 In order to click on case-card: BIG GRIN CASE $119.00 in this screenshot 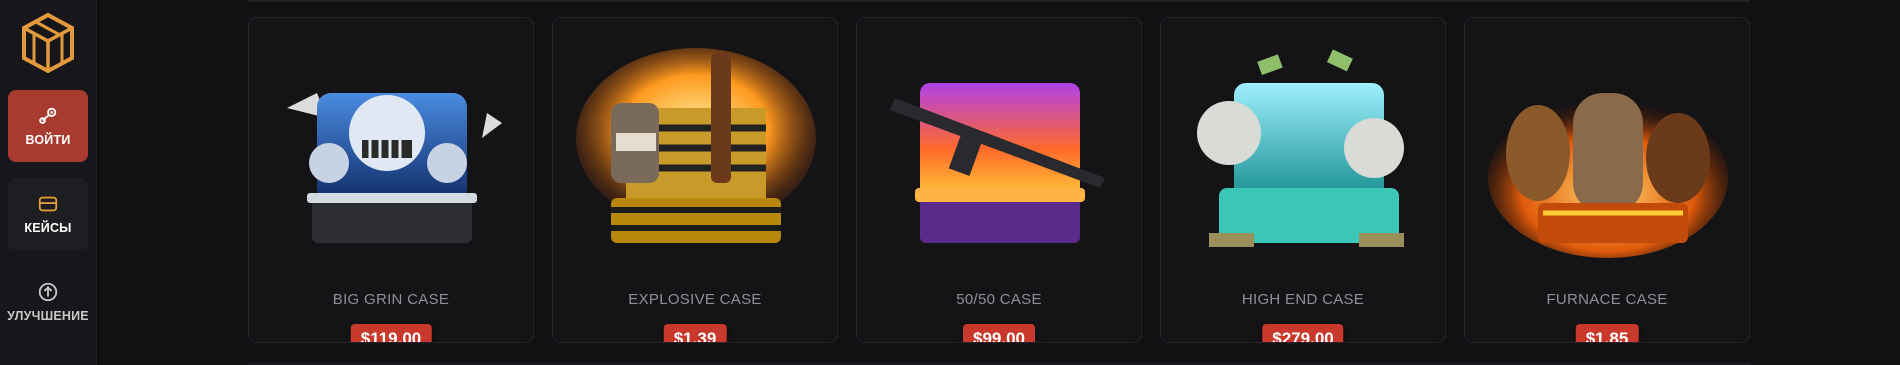, I will do `click(391, 180)`.